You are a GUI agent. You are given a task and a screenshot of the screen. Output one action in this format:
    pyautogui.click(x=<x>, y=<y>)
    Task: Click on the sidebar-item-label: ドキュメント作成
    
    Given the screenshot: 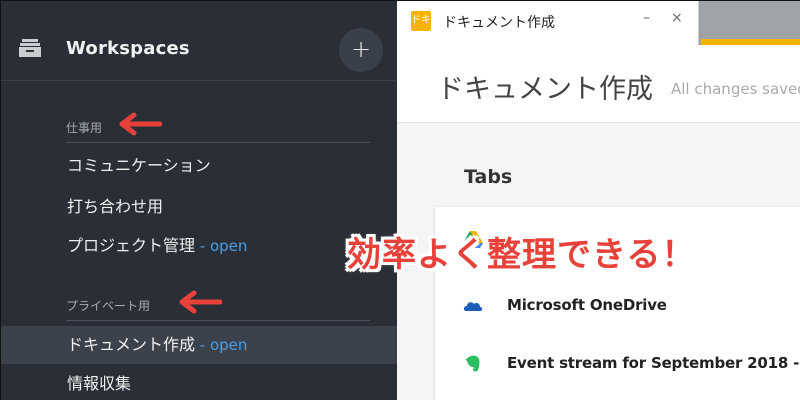 What is the action you would take?
    pyautogui.click(x=131, y=344)
    